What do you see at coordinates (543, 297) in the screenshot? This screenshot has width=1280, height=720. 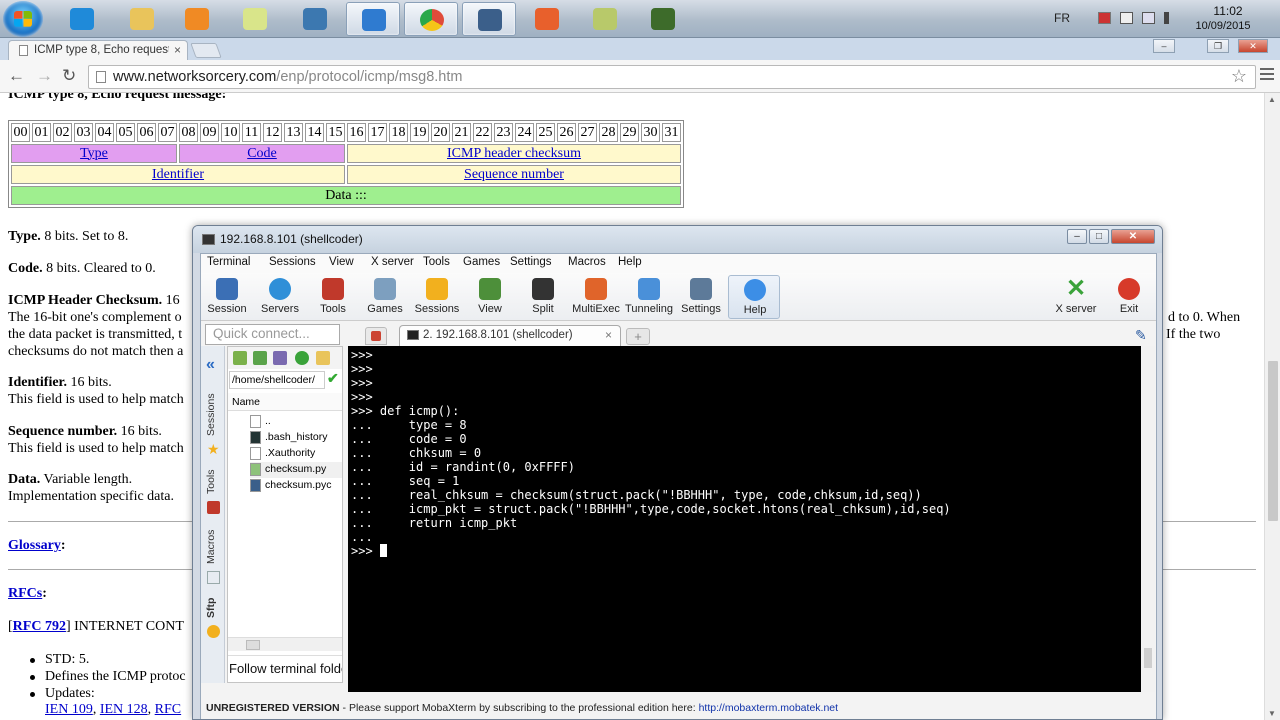 I see `split-toolbar-button: Split` at bounding box center [543, 297].